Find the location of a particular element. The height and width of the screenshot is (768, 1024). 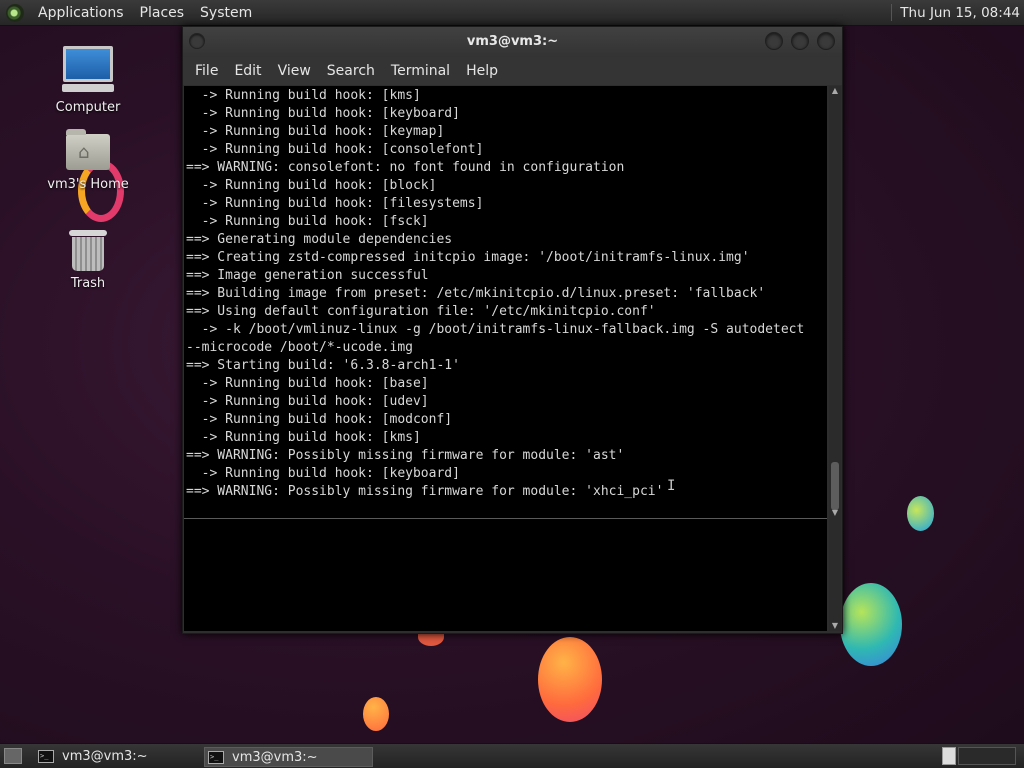

trash-icon is located at coordinates (88, 250).